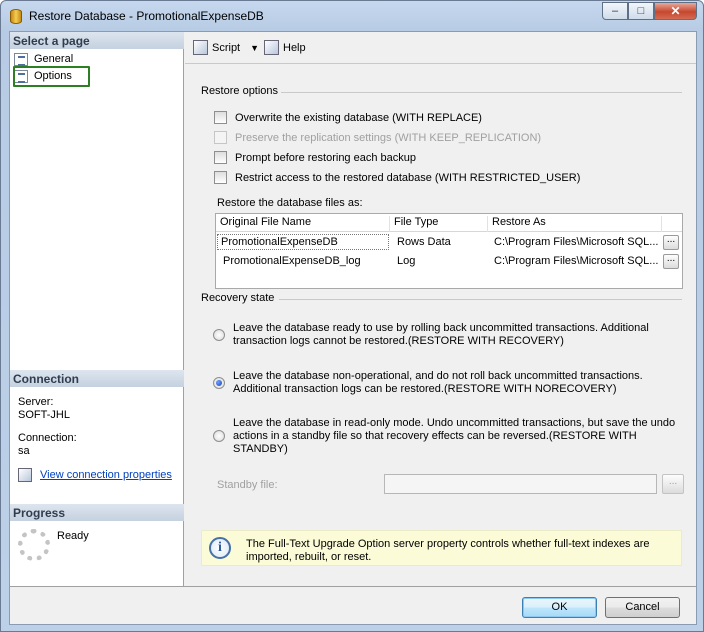 This screenshot has width=704, height=632. I want to click on close-button: ✕, so click(675, 11).